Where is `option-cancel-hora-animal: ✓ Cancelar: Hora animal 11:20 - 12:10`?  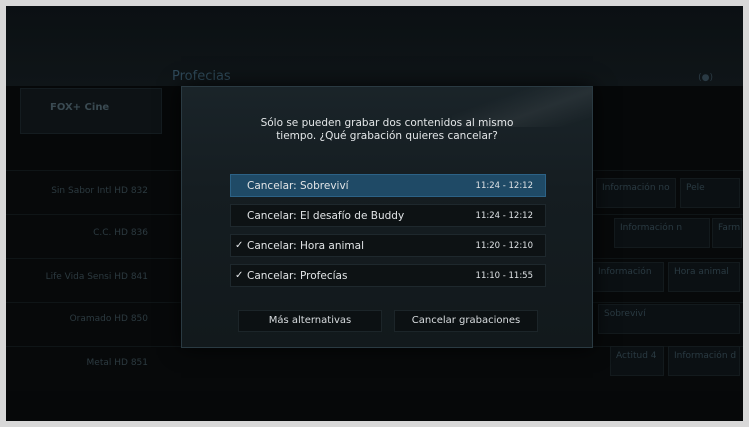 option-cancel-hora-animal: ✓ Cancelar: Hora animal 11:20 - 12:10 is located at coordinates (388, 245).